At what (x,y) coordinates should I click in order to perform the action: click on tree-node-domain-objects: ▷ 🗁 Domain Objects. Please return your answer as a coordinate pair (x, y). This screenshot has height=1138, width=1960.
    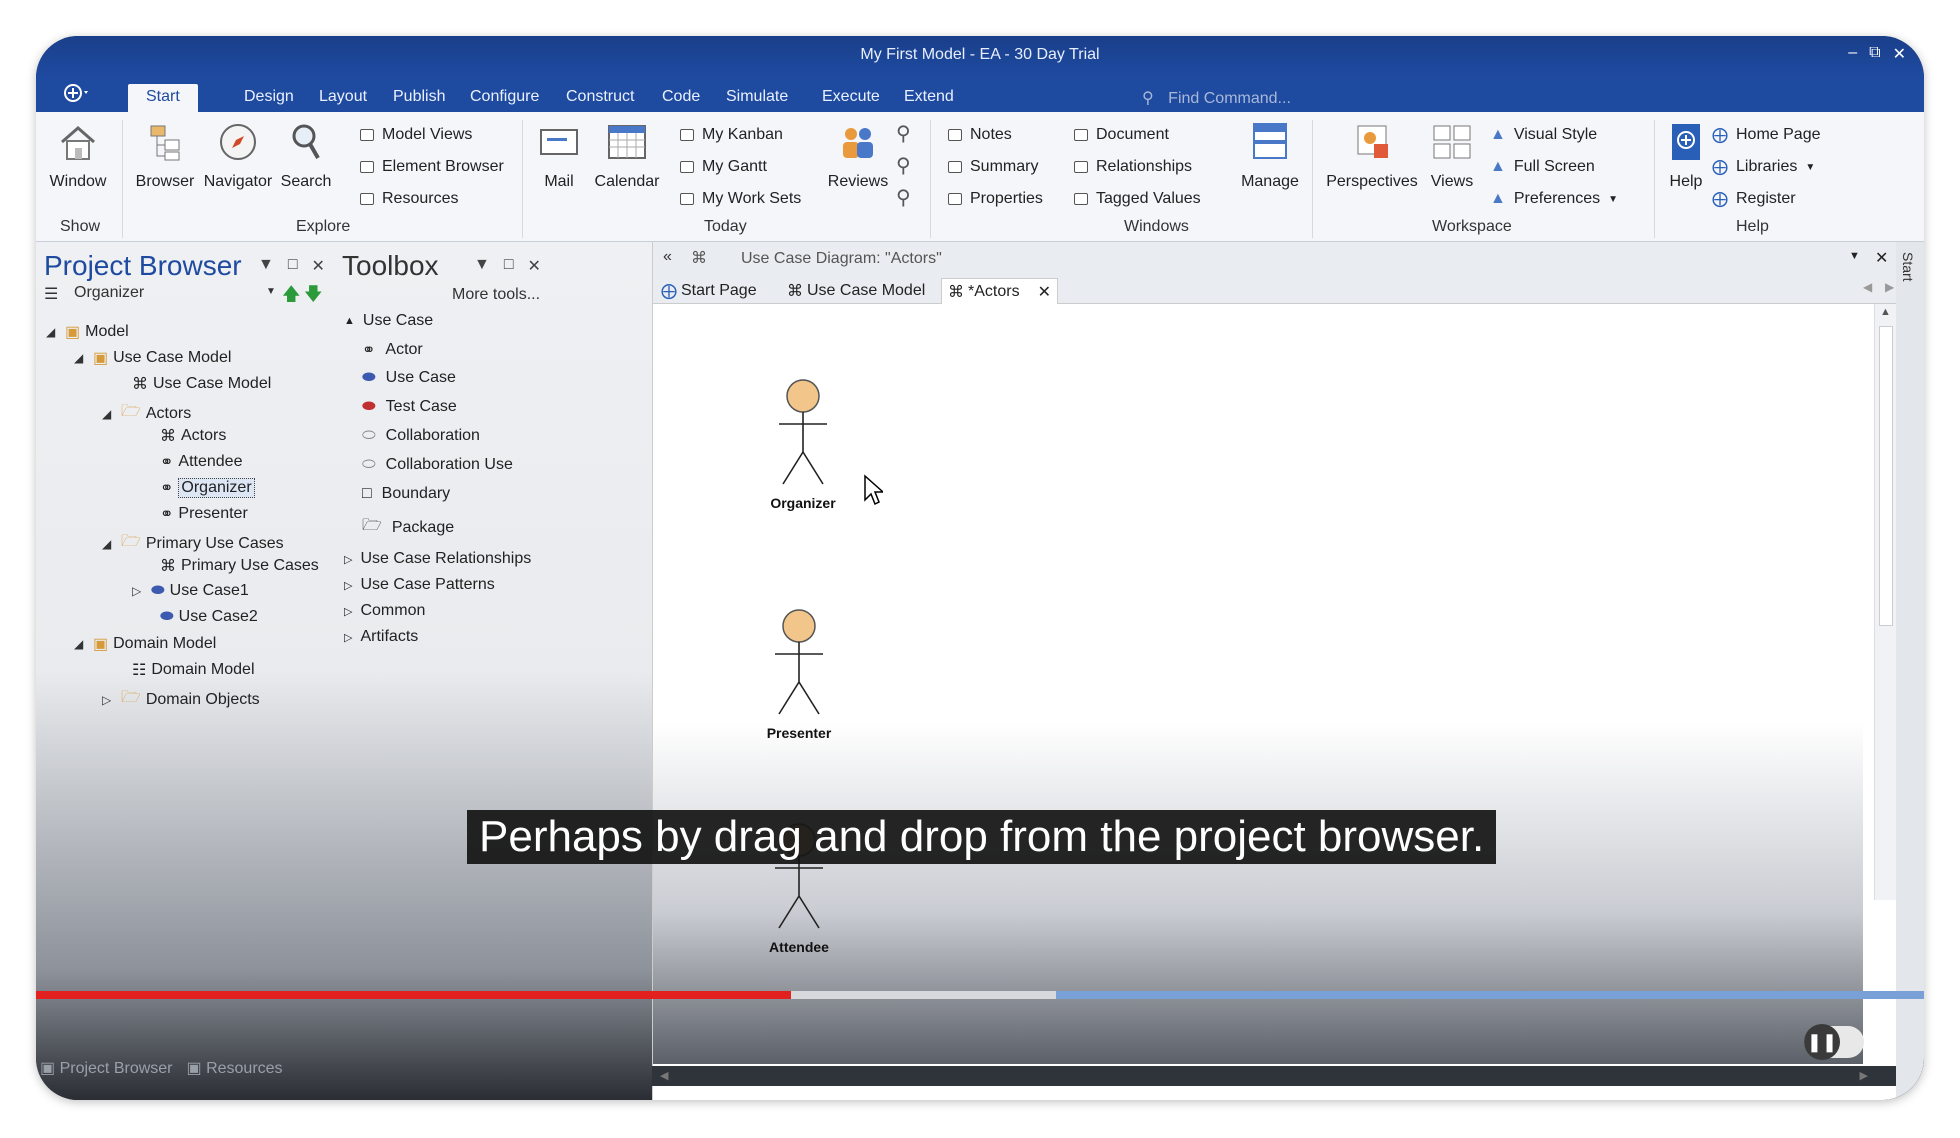
    Looking at the image, I should click on (181, 699).